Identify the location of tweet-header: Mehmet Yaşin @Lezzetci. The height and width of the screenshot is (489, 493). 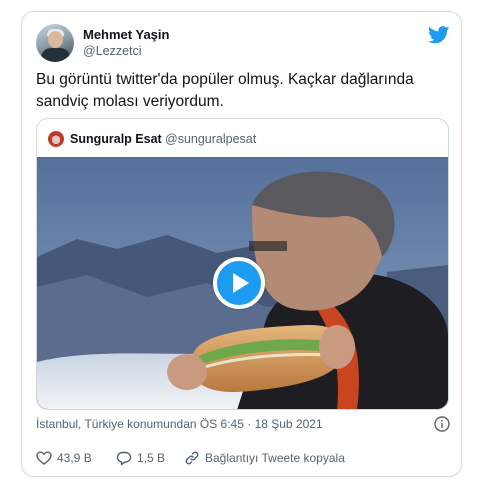
(243, 44).